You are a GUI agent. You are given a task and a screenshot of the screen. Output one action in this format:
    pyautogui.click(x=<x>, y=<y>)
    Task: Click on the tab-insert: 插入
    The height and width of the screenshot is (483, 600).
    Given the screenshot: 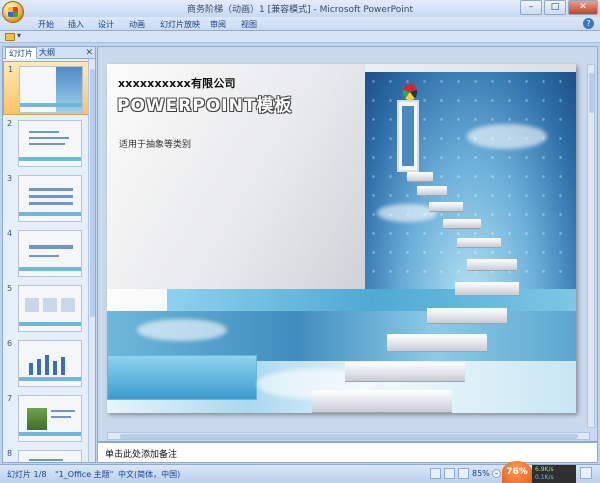 What is the action you would take?
    pyautogui.click(x=76, y=24)
    